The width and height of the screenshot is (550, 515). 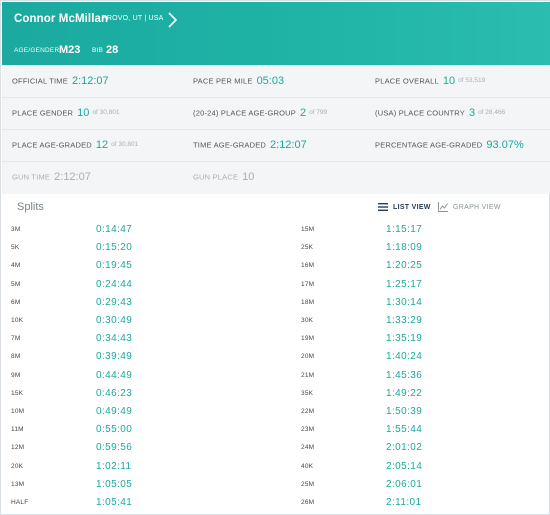 What do you see at coordinates (303, 112) in the screenshot?
I see `stat-value: 2` at bounding box center [303, 112].